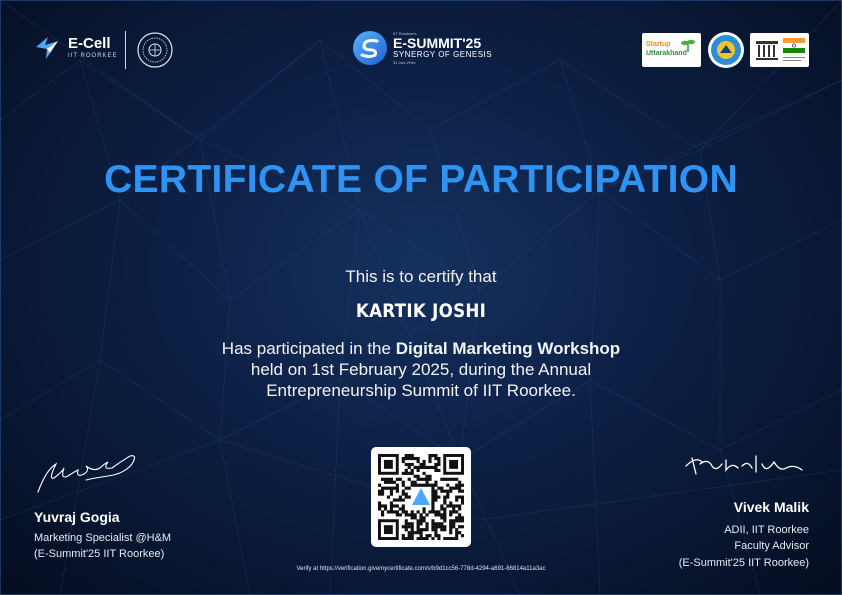  Describe the element at coordinates (421, 179) in the screenshot. I see `certificate-title: CERTIFICATE OF PARTICIPATION` at that location.